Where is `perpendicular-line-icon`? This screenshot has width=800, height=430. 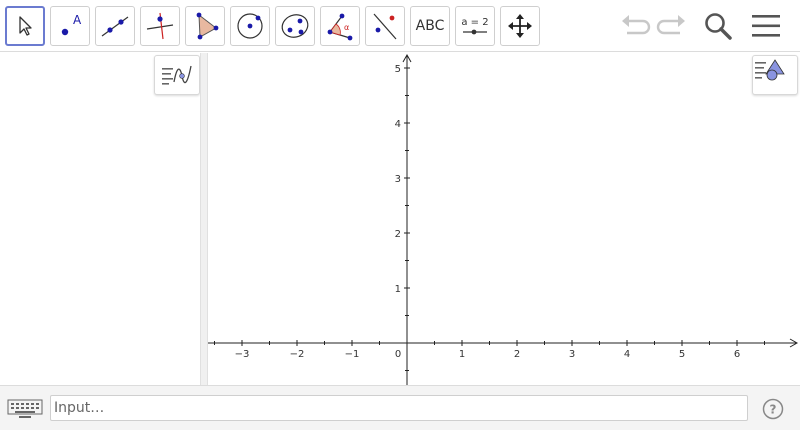
perpendicular-line-icon is located at coordinates (160, 26).